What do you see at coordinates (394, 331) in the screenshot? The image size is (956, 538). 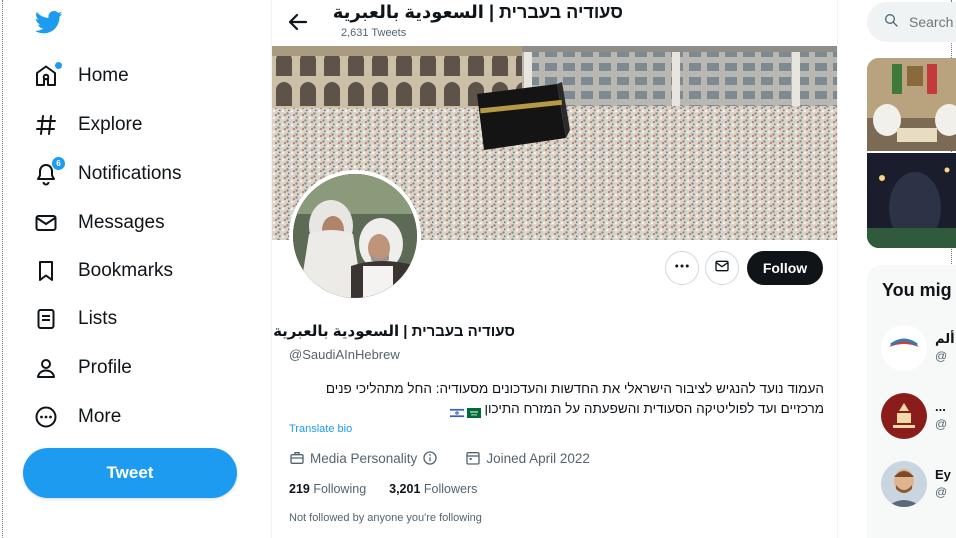 I see `profile-display-name: סעודיה בעברית | السعودية بالعبرية` at bounding box center [394, 331].